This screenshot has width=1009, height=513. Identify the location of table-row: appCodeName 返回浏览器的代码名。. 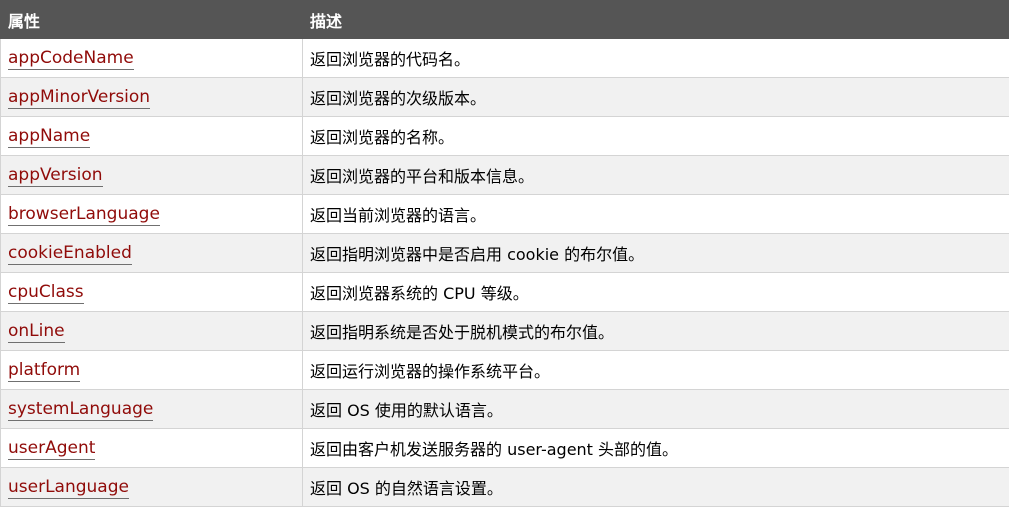
(504, 58).